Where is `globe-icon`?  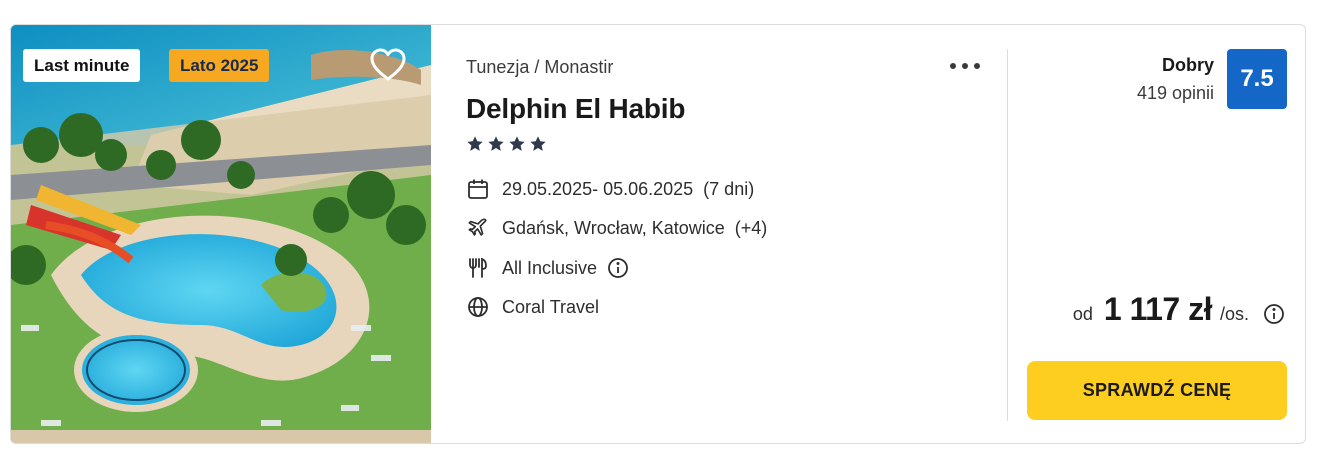
globe-icon is located at coordinates (478, 307).